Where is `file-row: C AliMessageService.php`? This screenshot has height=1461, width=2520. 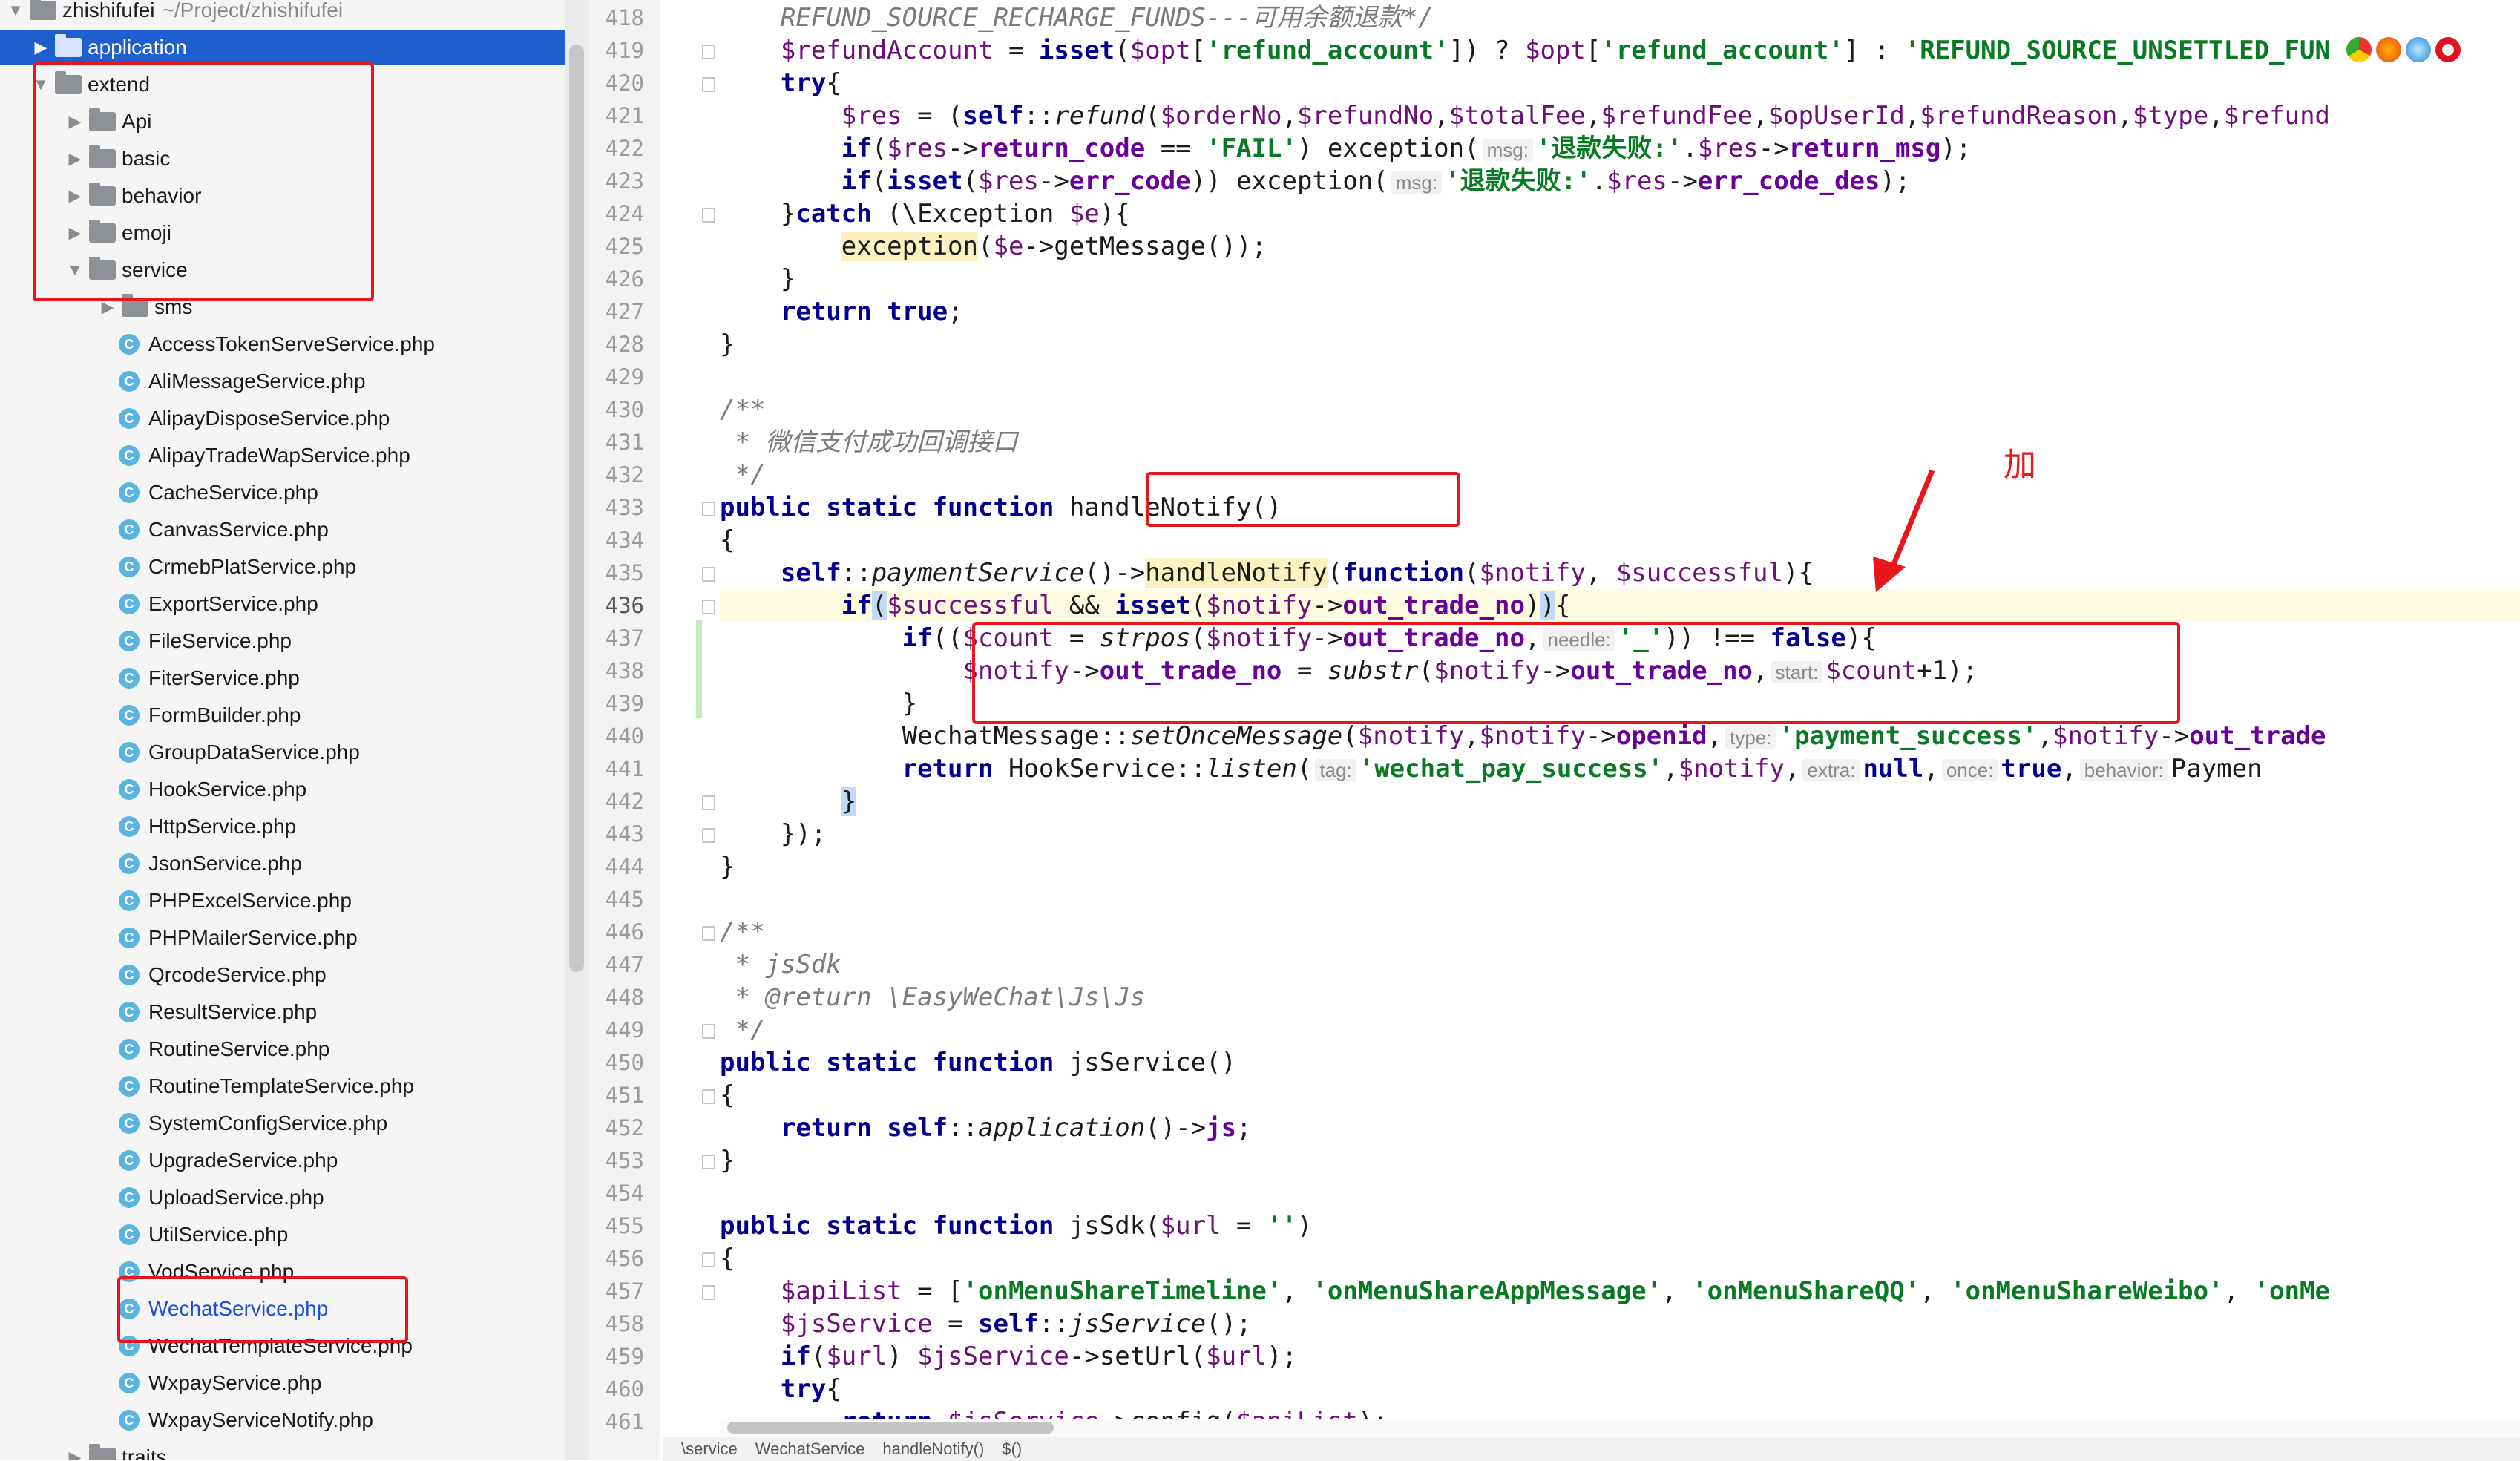
file-row: C AliMessageService.php is located at coordinates (283, 381).